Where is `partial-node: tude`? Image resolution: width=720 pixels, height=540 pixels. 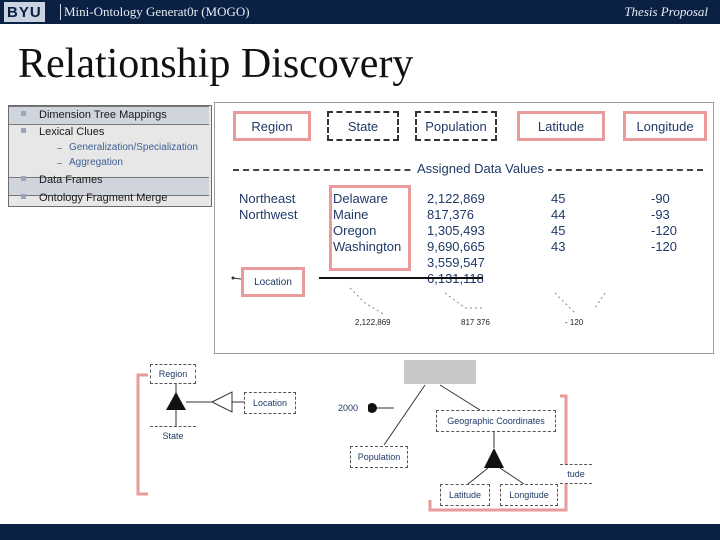 partial-node: tude is located at coordinates (576, 474).